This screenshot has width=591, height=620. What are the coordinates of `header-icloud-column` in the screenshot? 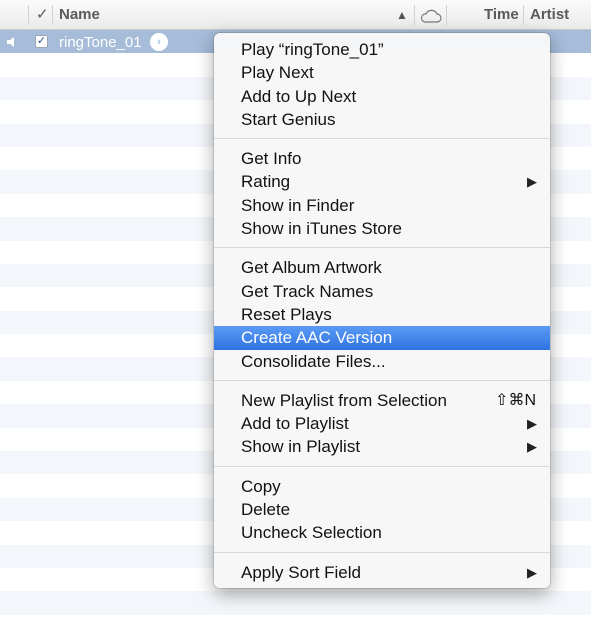 It's located at (432, 14).